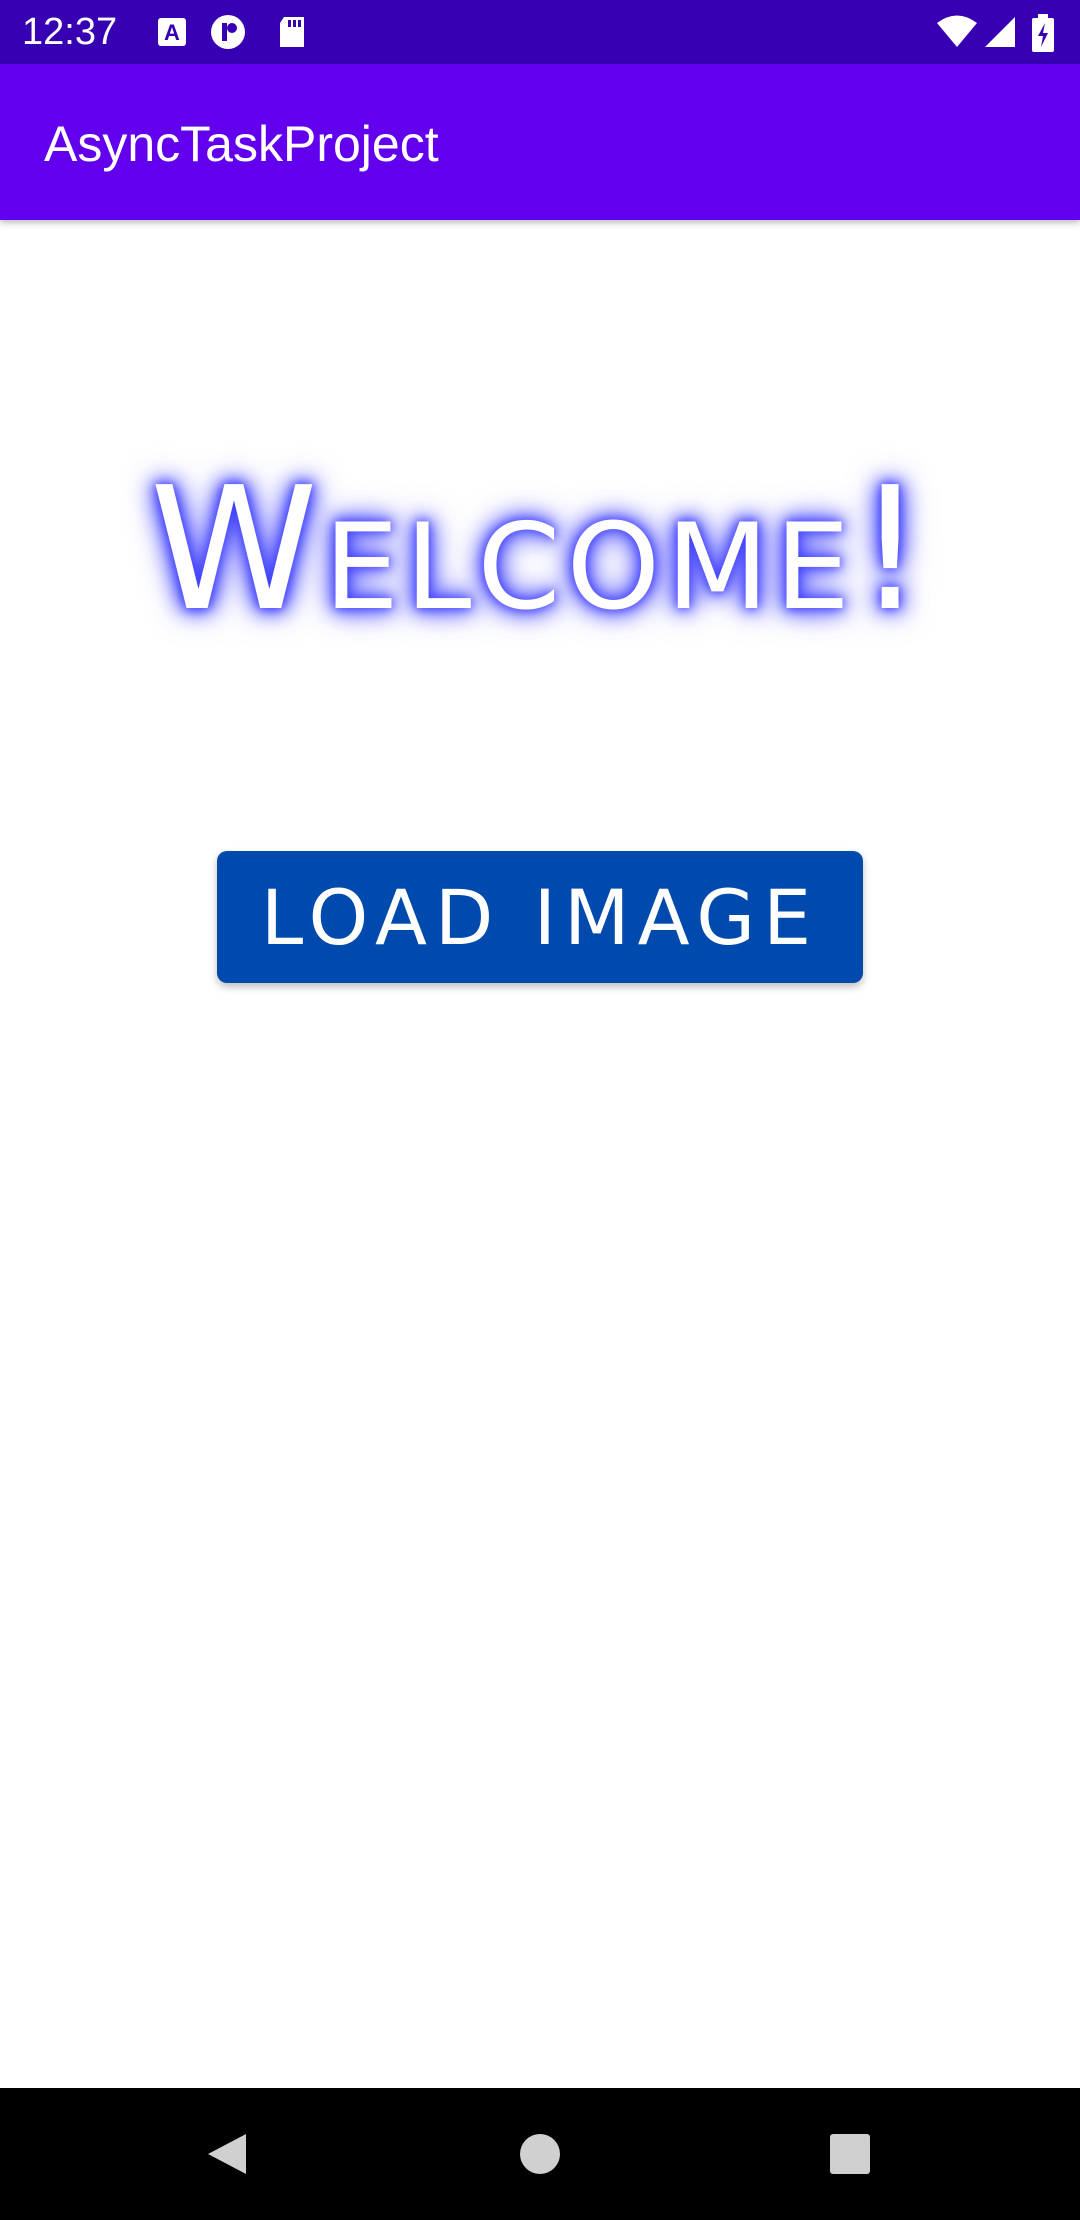 This screenshot has width=1080, height=2220. I want to click on battery-charging-icon, so click(1043, 33).